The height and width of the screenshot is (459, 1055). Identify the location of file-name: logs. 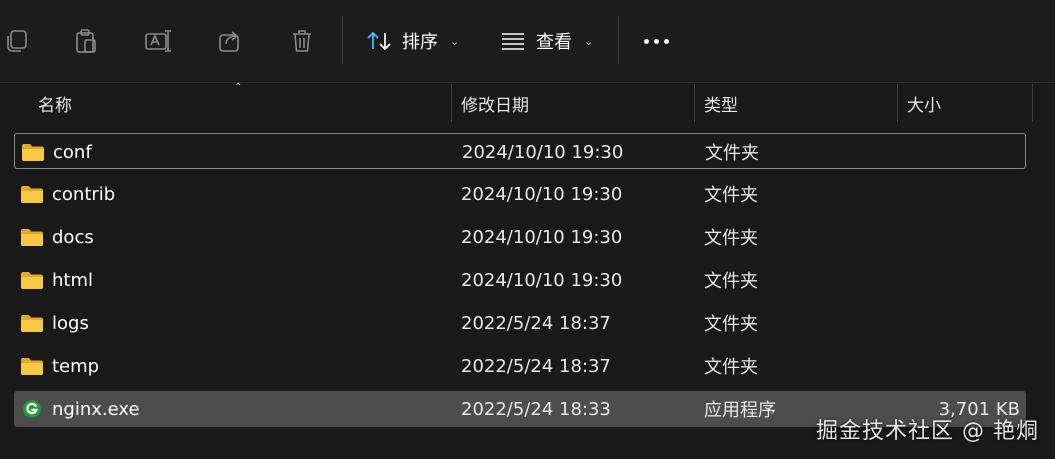
(70, 323).